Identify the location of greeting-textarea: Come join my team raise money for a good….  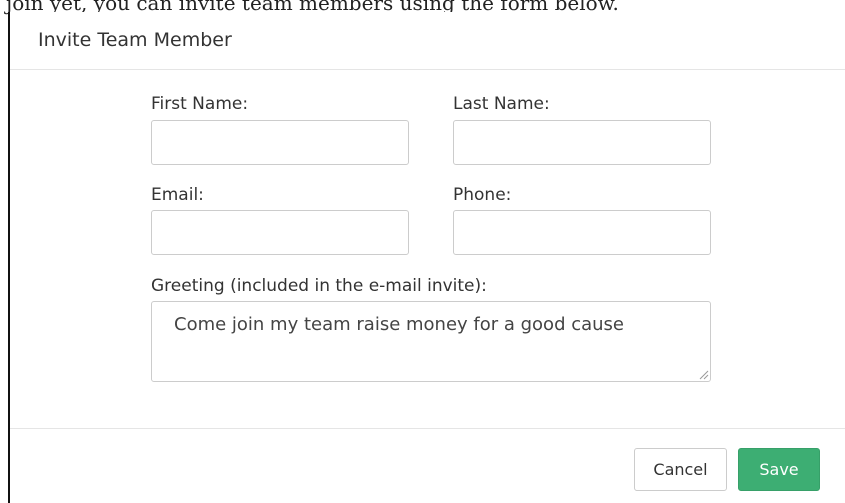
(431, 341).